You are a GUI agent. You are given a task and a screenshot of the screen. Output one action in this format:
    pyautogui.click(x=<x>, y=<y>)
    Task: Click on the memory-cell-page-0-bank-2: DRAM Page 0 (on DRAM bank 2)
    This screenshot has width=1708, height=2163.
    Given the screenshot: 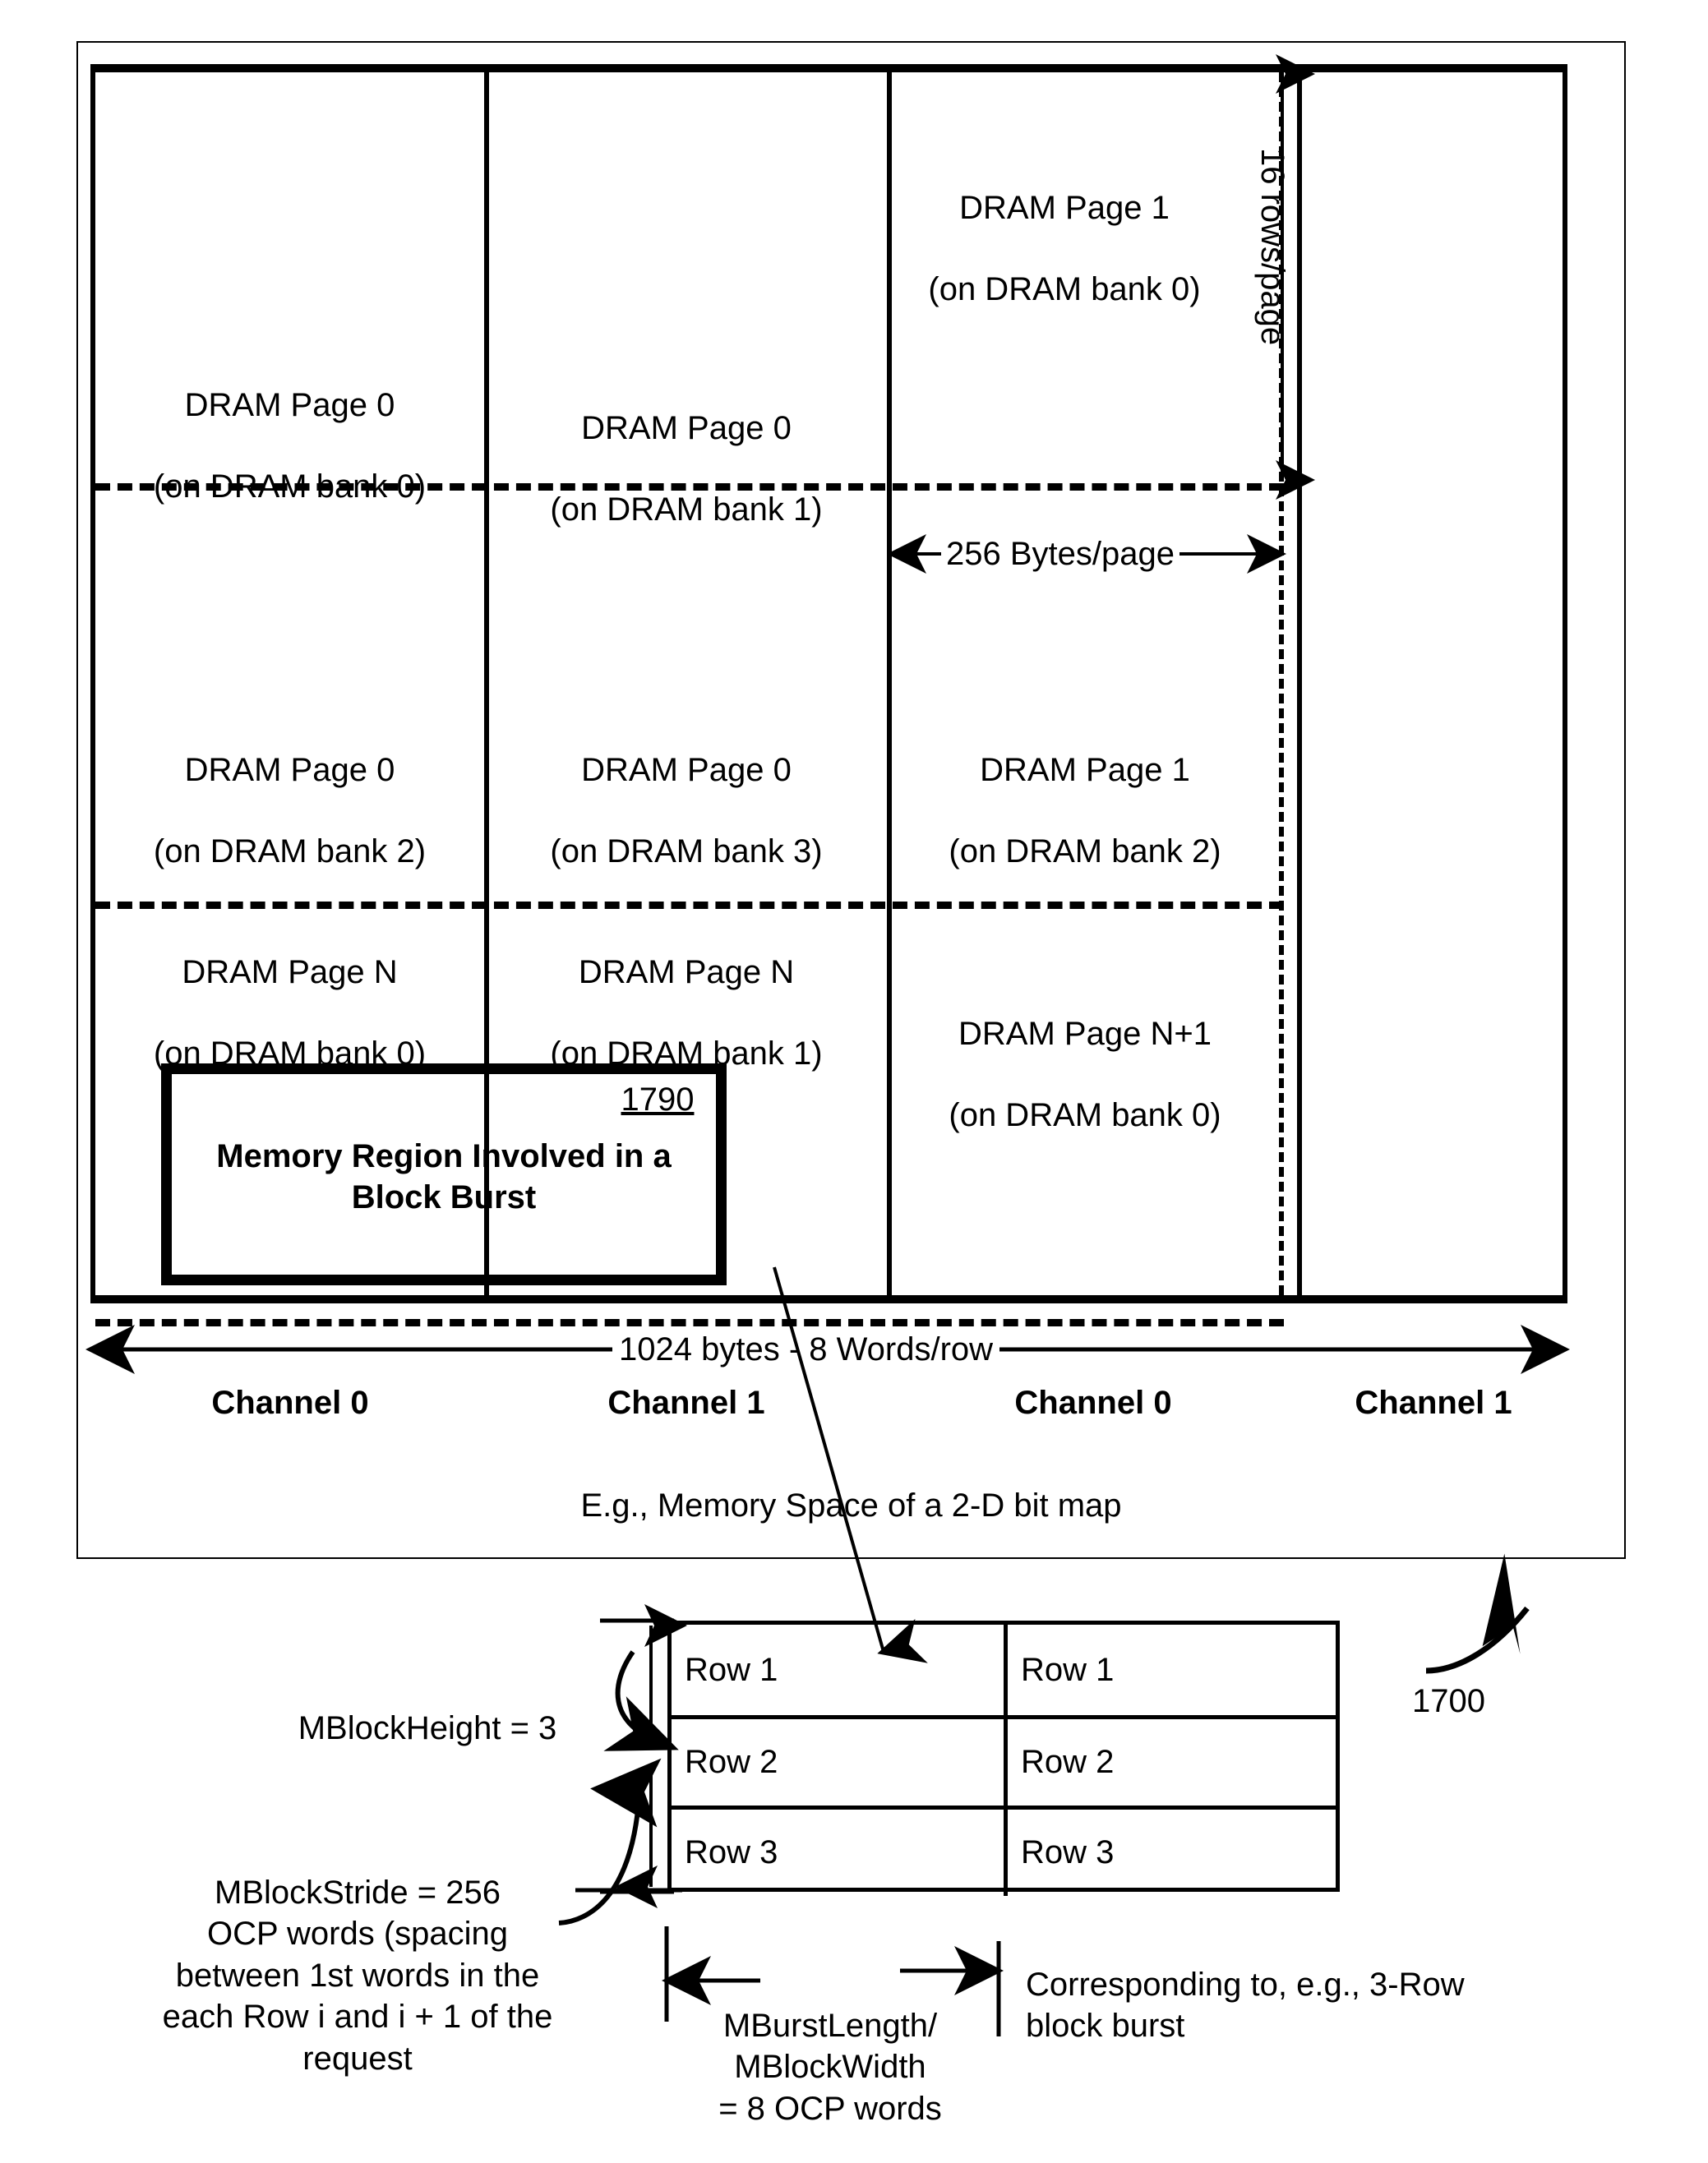 What is the action you would take?
    pyautogui.click(x=290, y=811)
    